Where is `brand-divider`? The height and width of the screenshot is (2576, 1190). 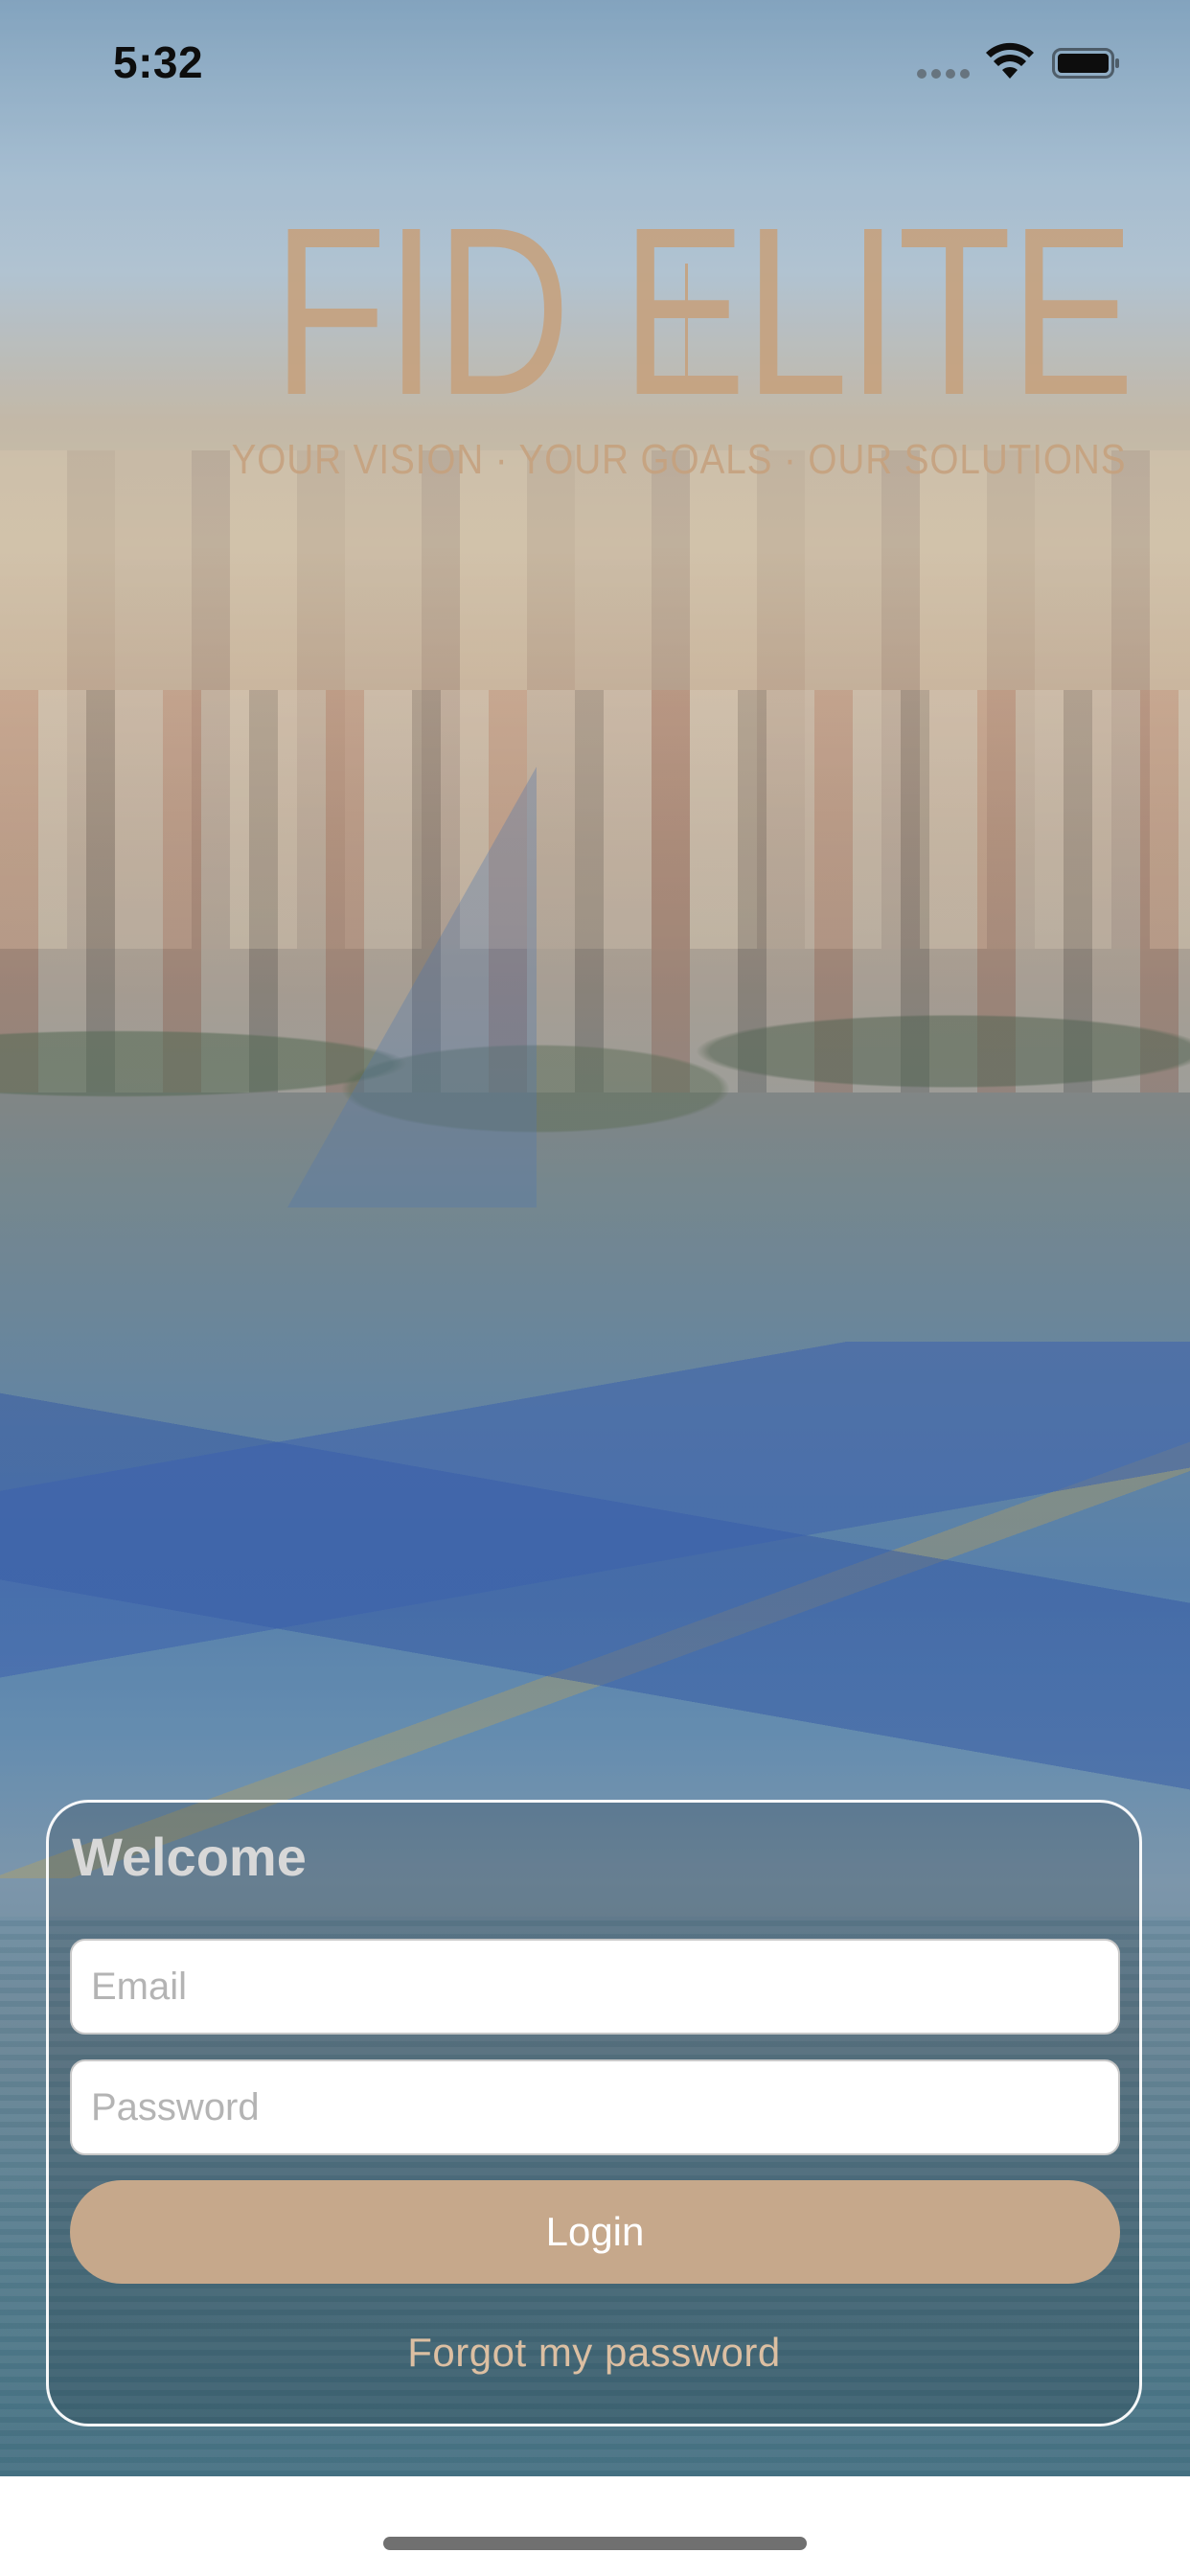
brand-divider is located at coordinates (686, 321).